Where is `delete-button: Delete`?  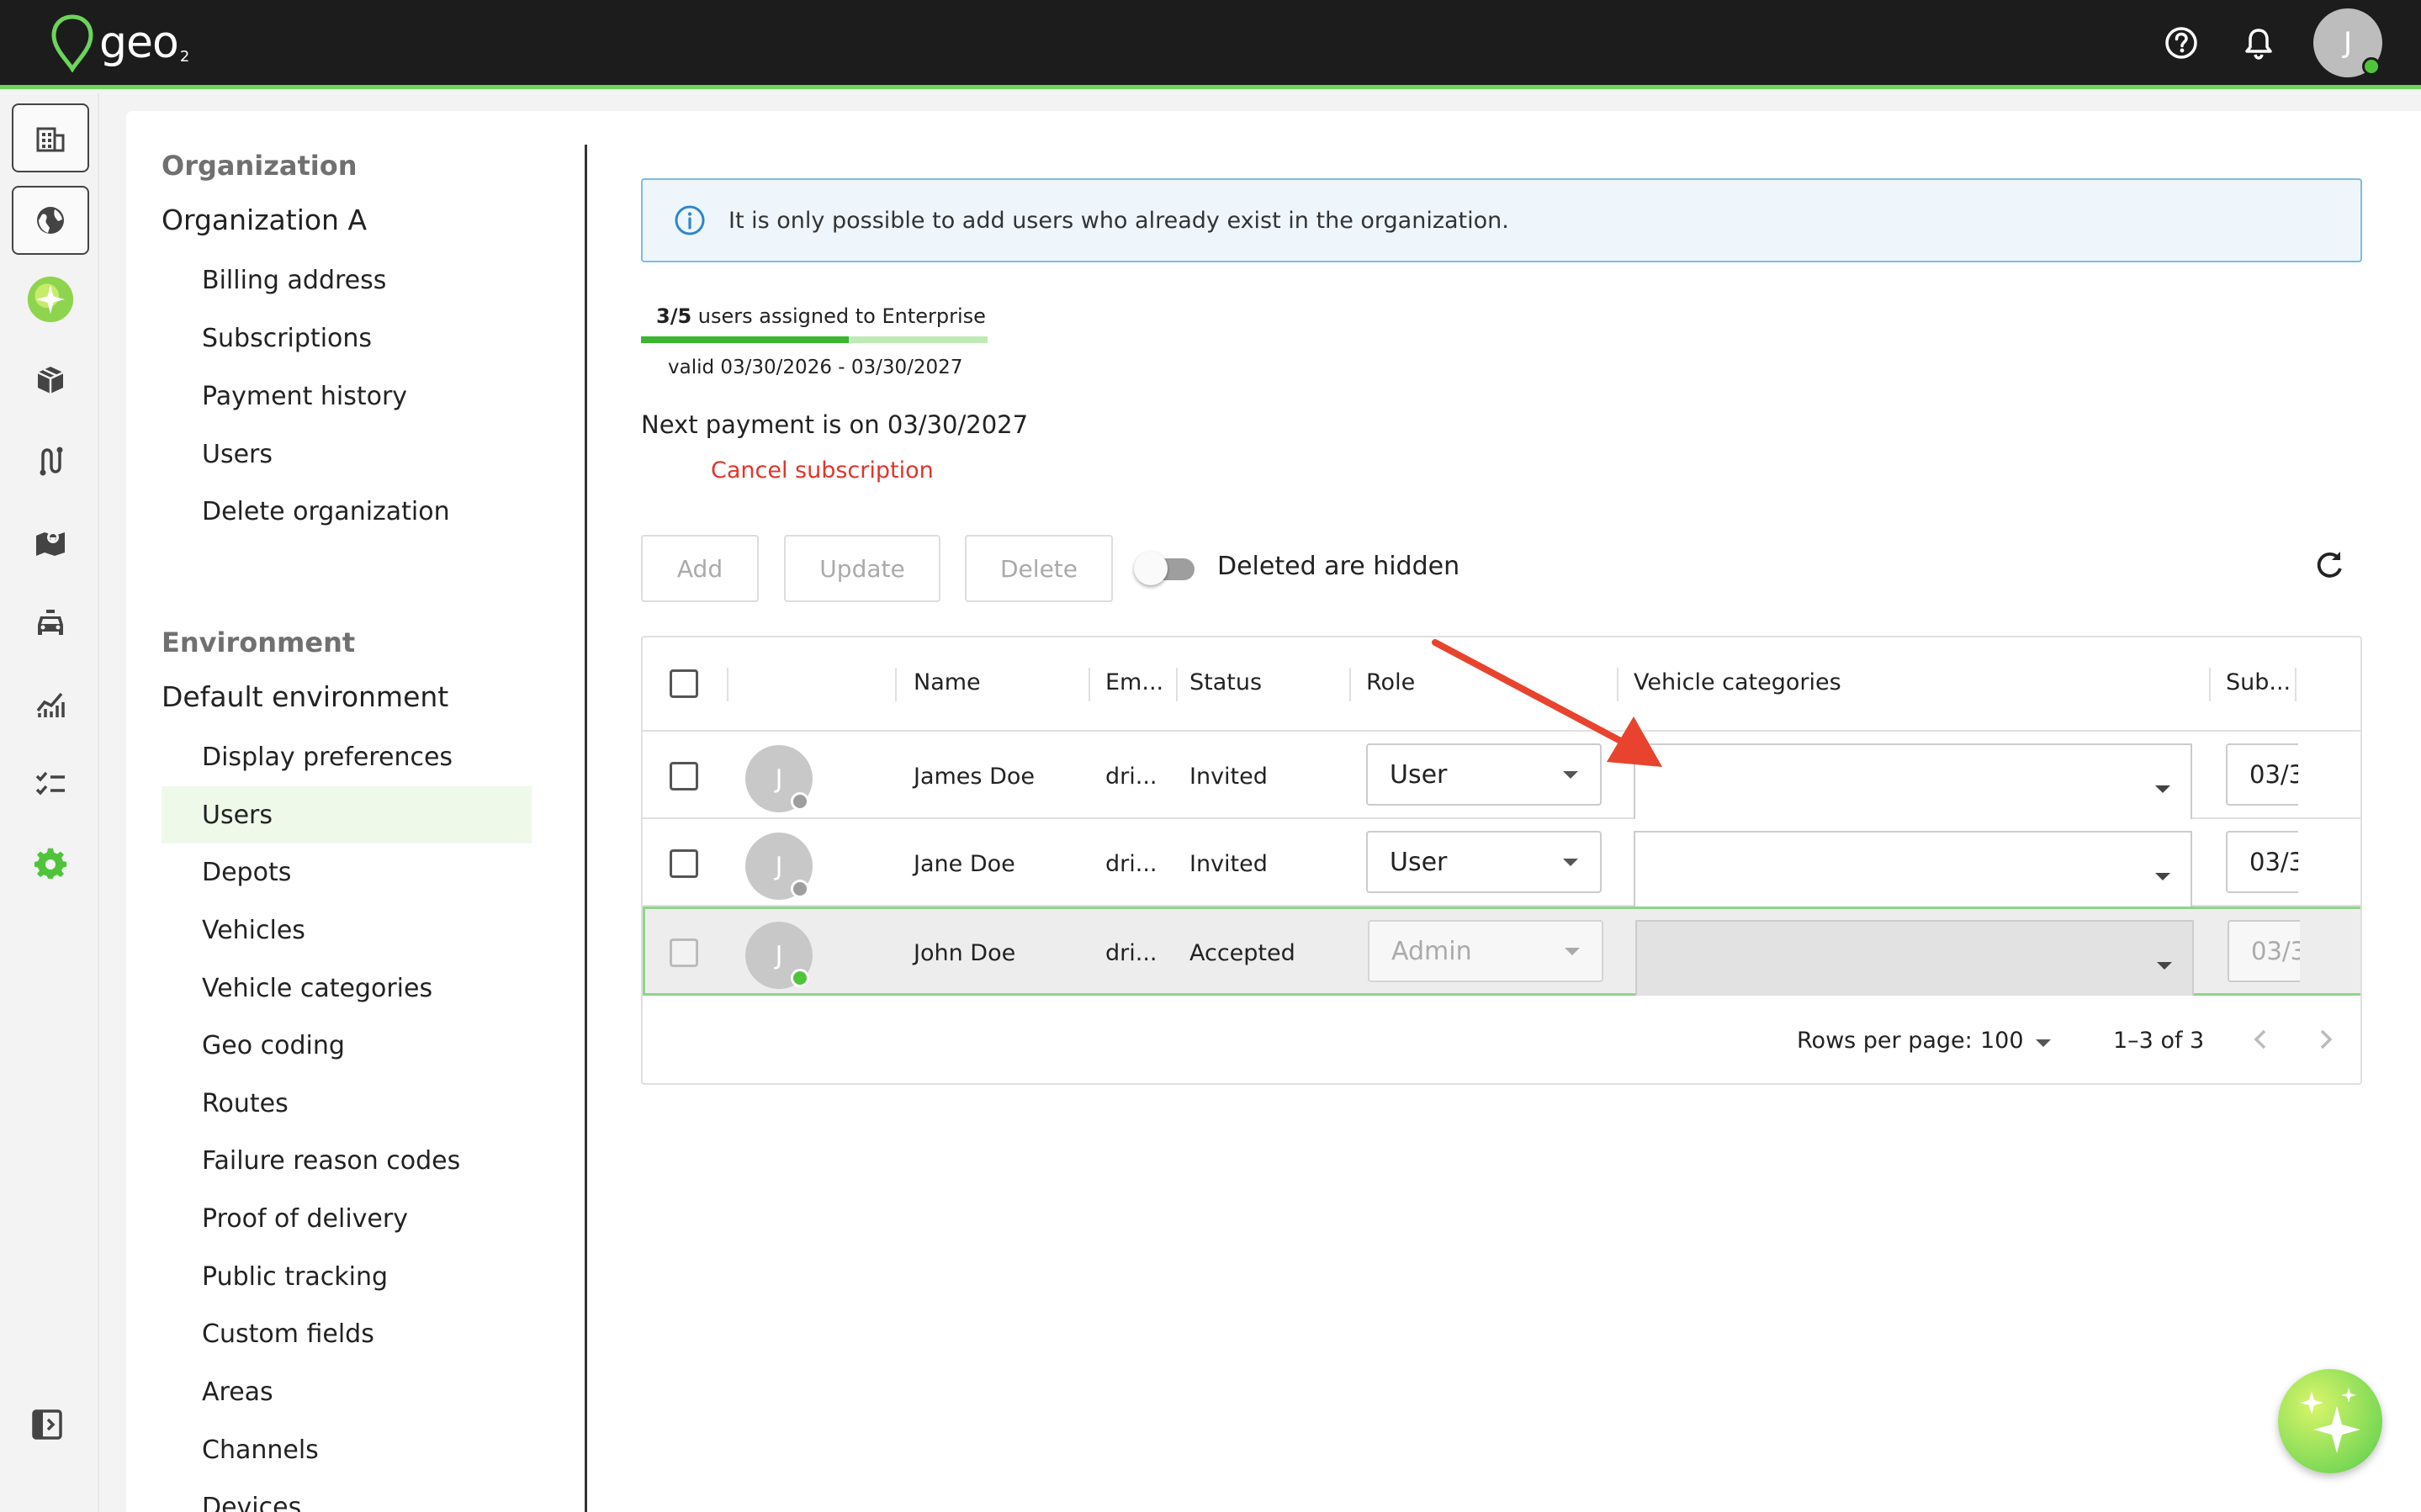
delete-button: Delete is located at coordinates (1039, 568).